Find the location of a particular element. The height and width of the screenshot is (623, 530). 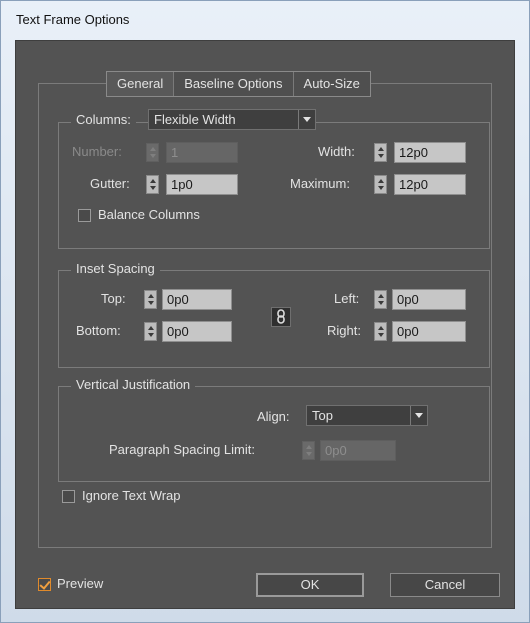

paragraph-spacing-stepper is located at coordinates (308, 450).